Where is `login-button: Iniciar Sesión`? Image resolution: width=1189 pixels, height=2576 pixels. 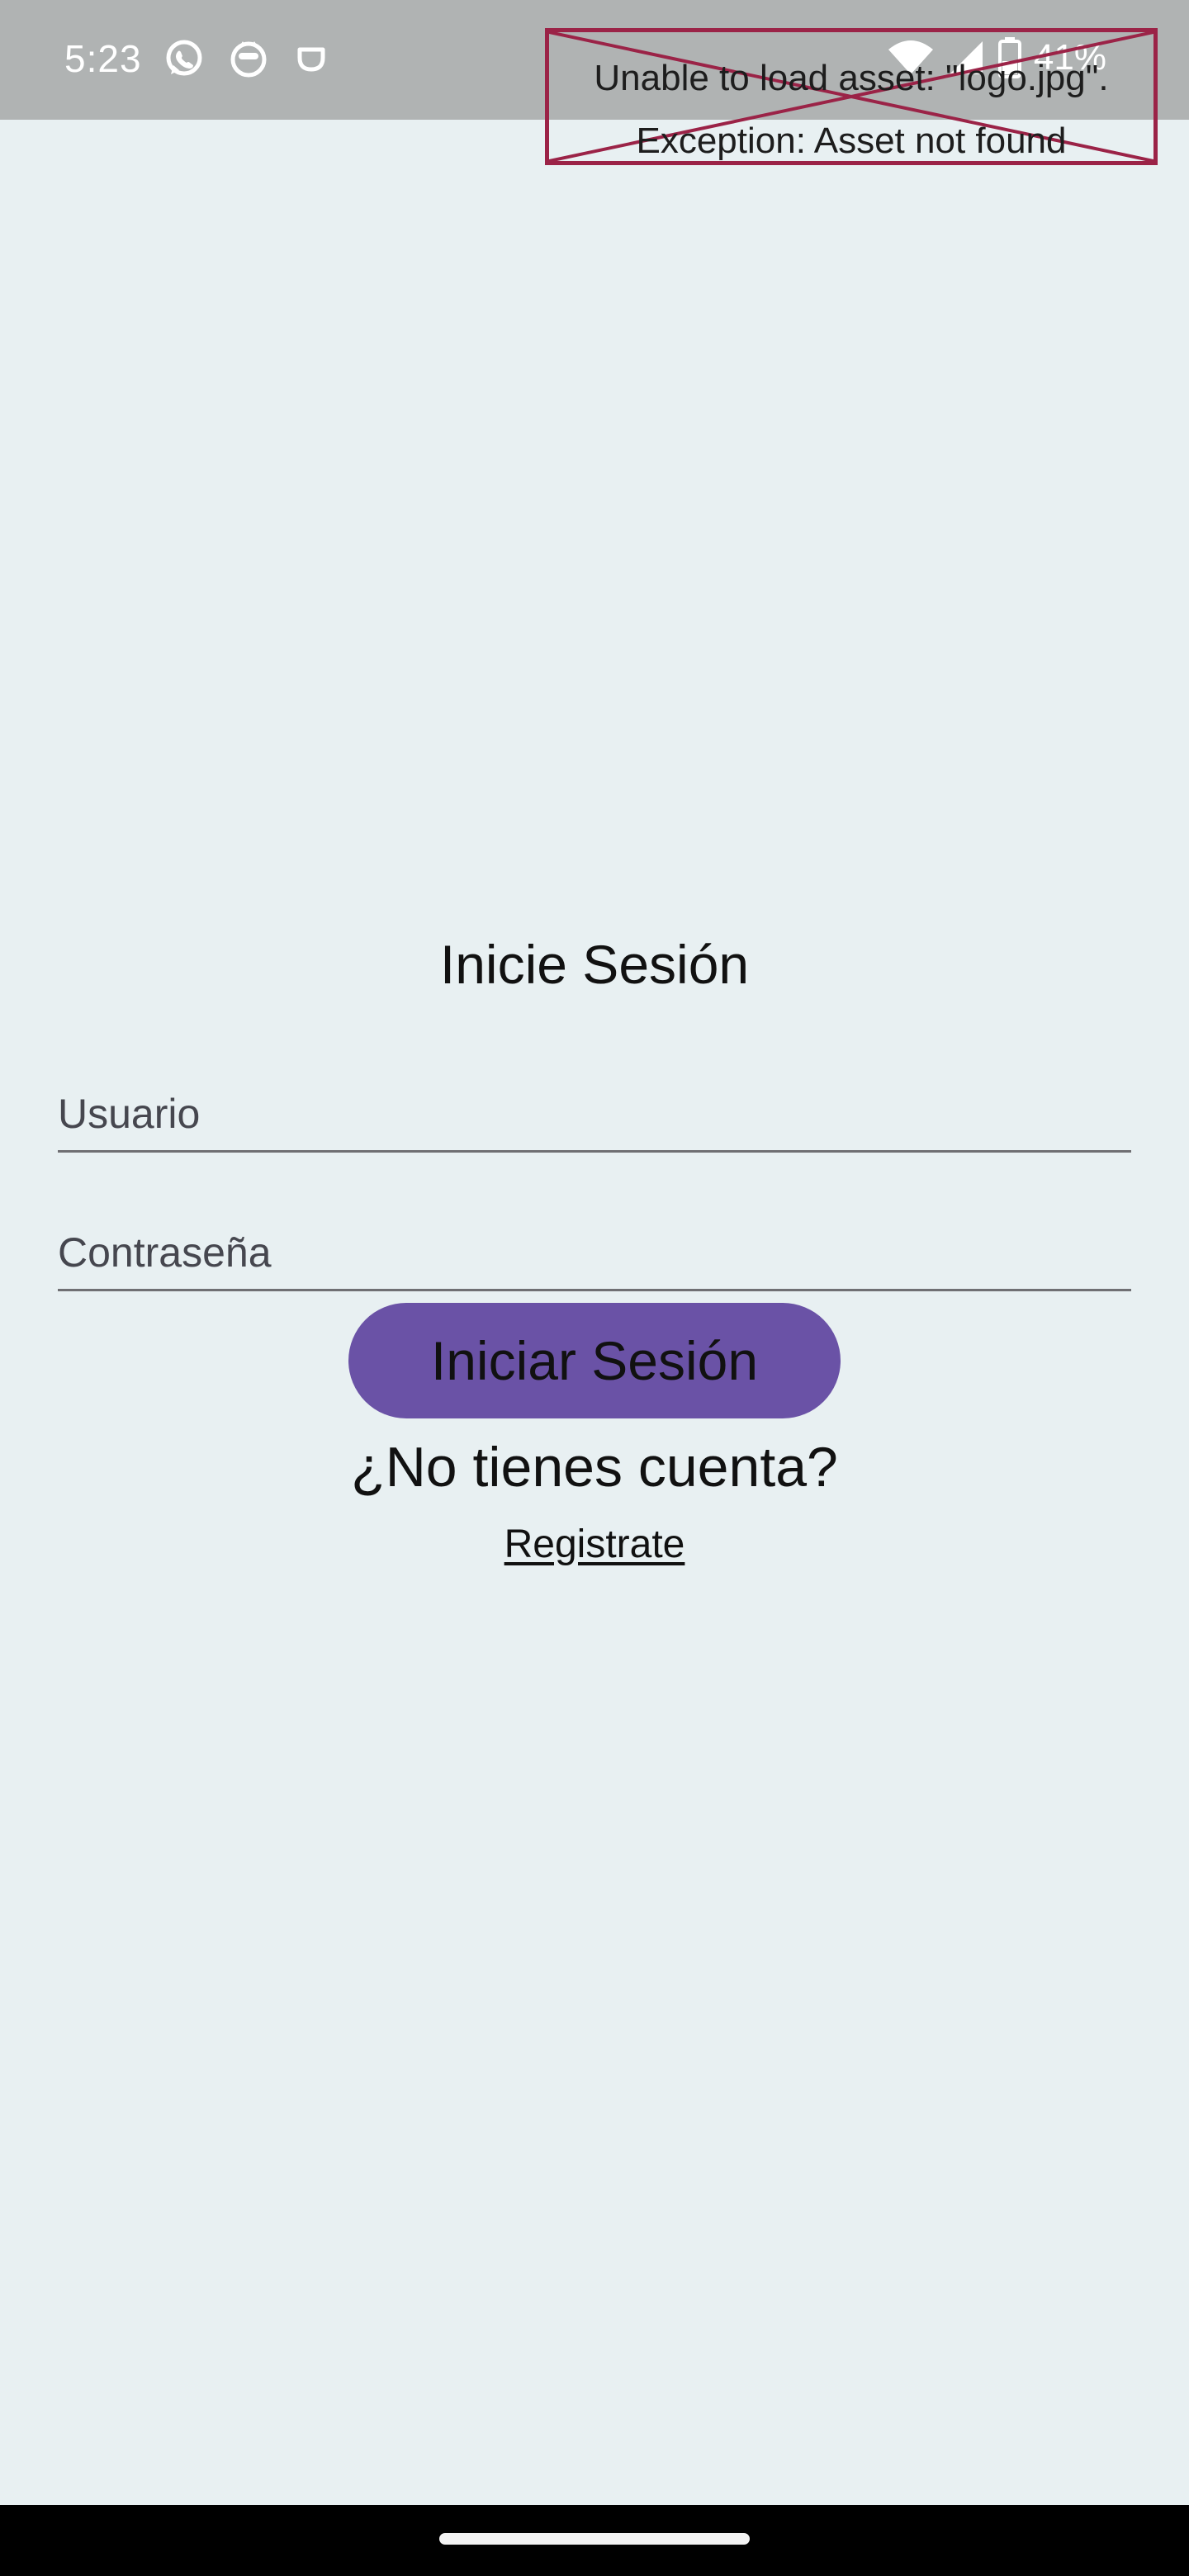 login-button: Iniciar Sesión is located at coordinates (594, 1360).